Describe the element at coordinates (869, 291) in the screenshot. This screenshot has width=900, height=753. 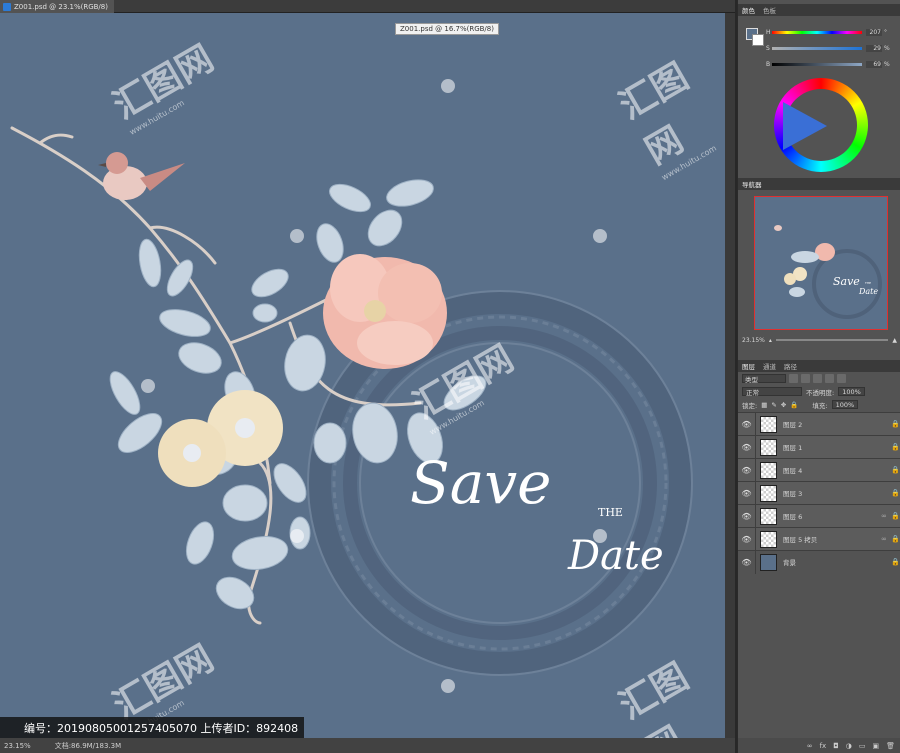
I see `navigator-date: Date` at that location.